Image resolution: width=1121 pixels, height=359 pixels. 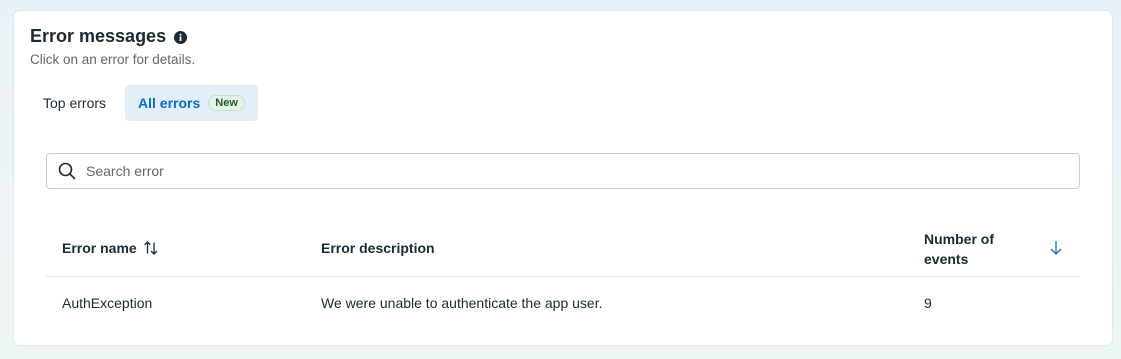 What do you see at coordinates (107, 303) in the screenshot?
I see `error-name-cell: AuthException` at bounding box center [107, 303].